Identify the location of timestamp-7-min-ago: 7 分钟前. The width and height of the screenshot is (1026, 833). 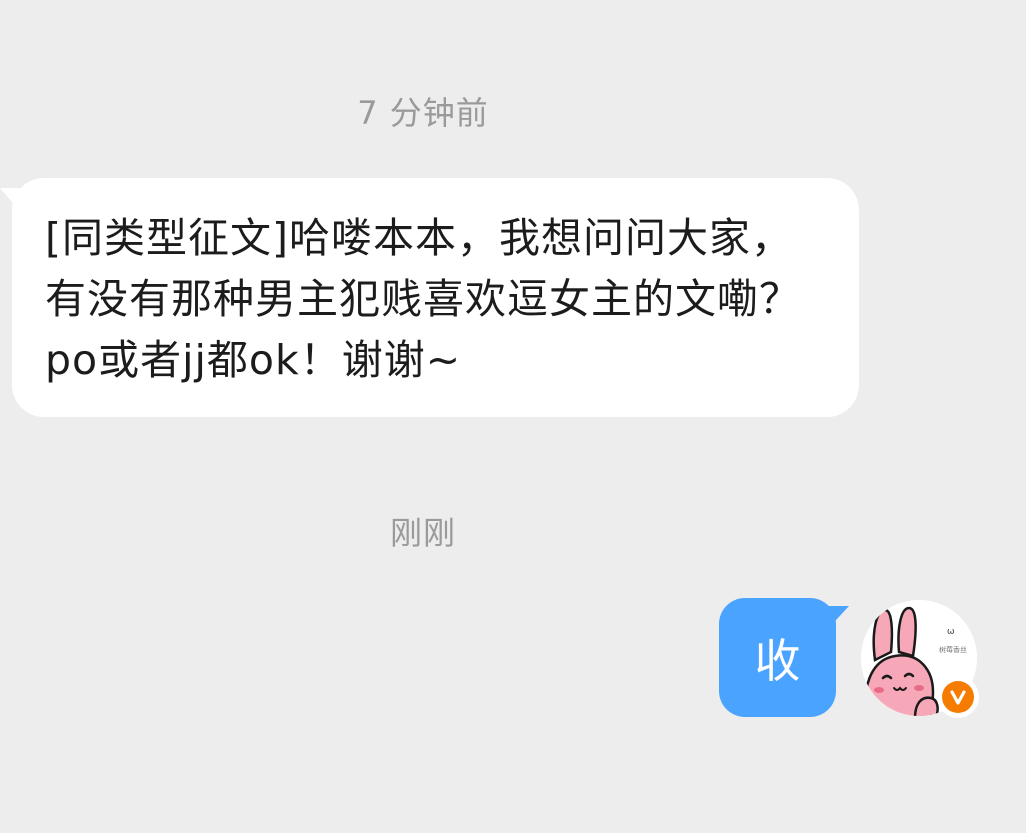
(423, 113).